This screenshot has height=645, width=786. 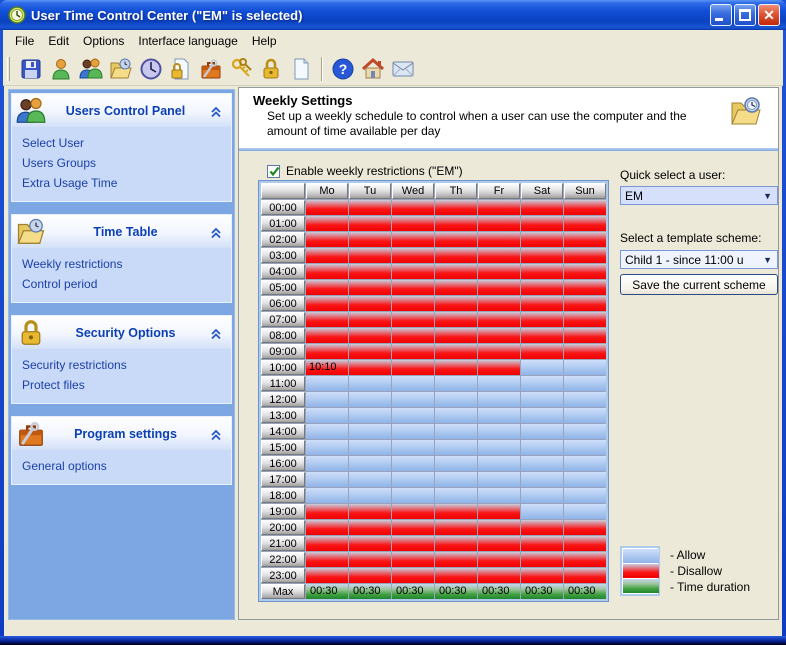 I want to click on panel-header-users-control-panel: Users Control Panel, so click(x=121, y=110).